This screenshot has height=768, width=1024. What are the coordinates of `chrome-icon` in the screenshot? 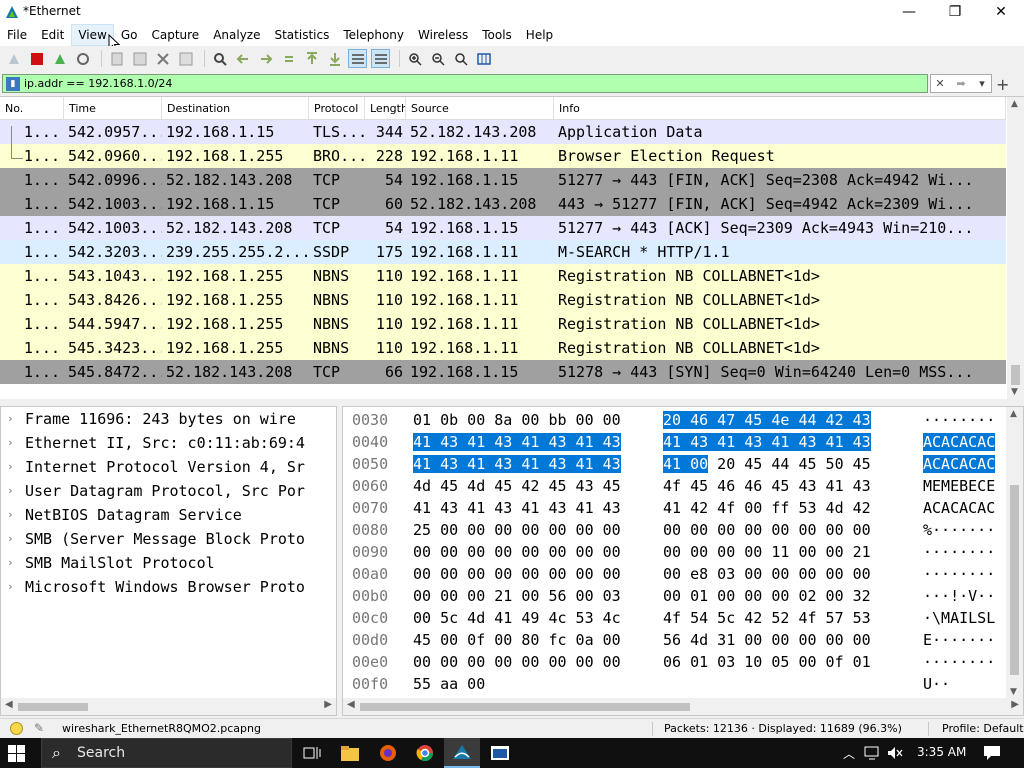 It's located at (425, 753).